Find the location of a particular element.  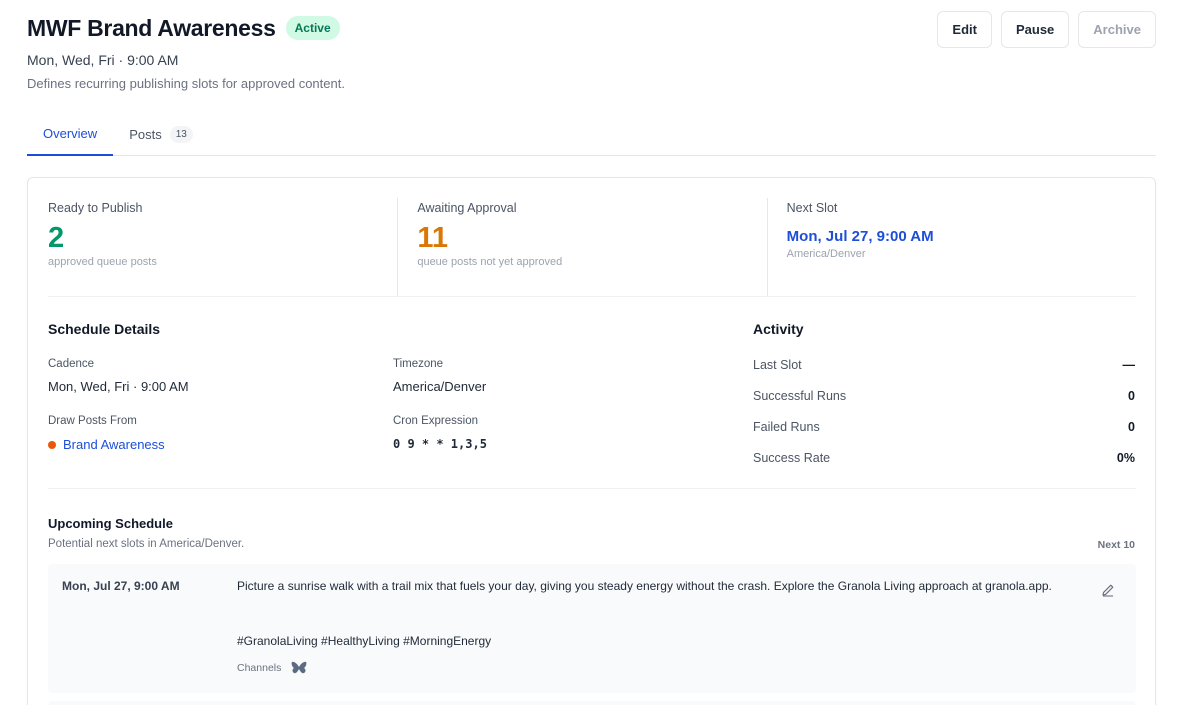

tab-posts-label: Posts is located at coordinates (145, 134).